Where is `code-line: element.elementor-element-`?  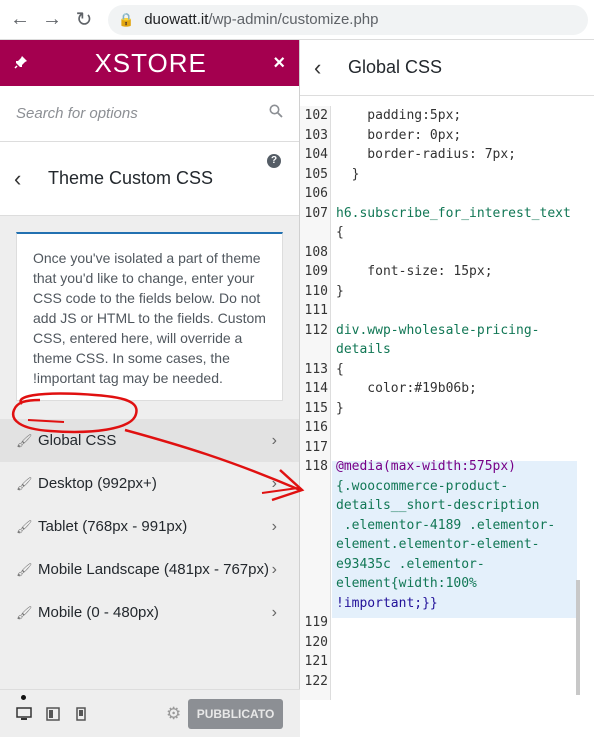 code-line: element.elementor-element- is located at coordinates (438, 544).